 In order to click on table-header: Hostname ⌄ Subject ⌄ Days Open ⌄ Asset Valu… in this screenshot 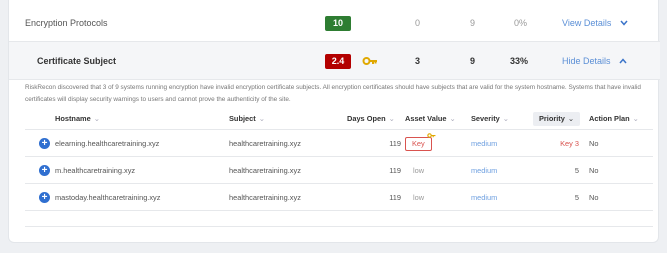, I will do `click(339, 119)`.